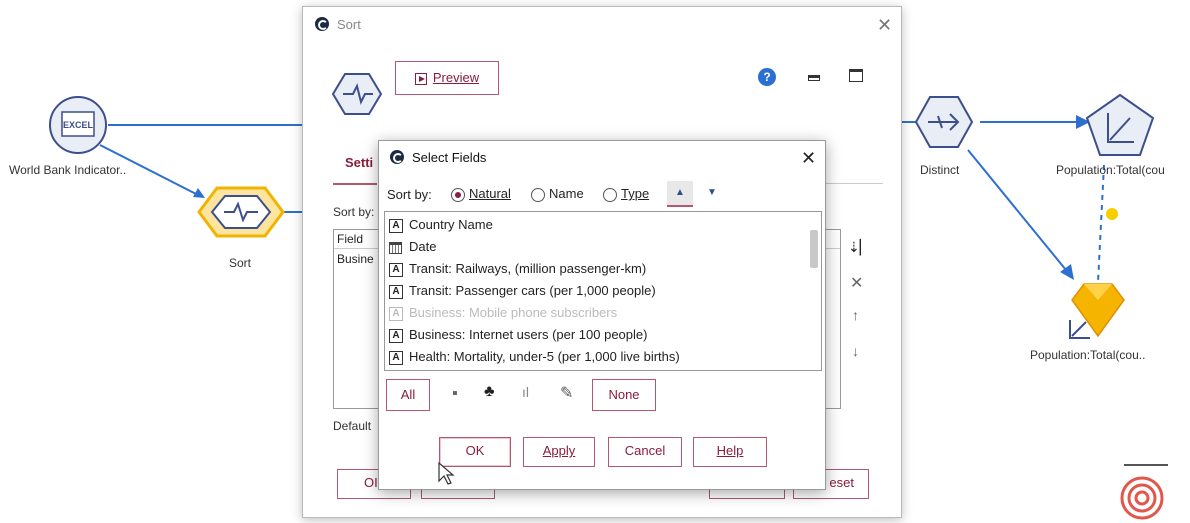 The width and height of the screenshot is (1190, 523). What do you see at coordinates (712, 194) in the screenshot?
I see `sort-descending-icon: ▼` at bounding box center [712, 194].